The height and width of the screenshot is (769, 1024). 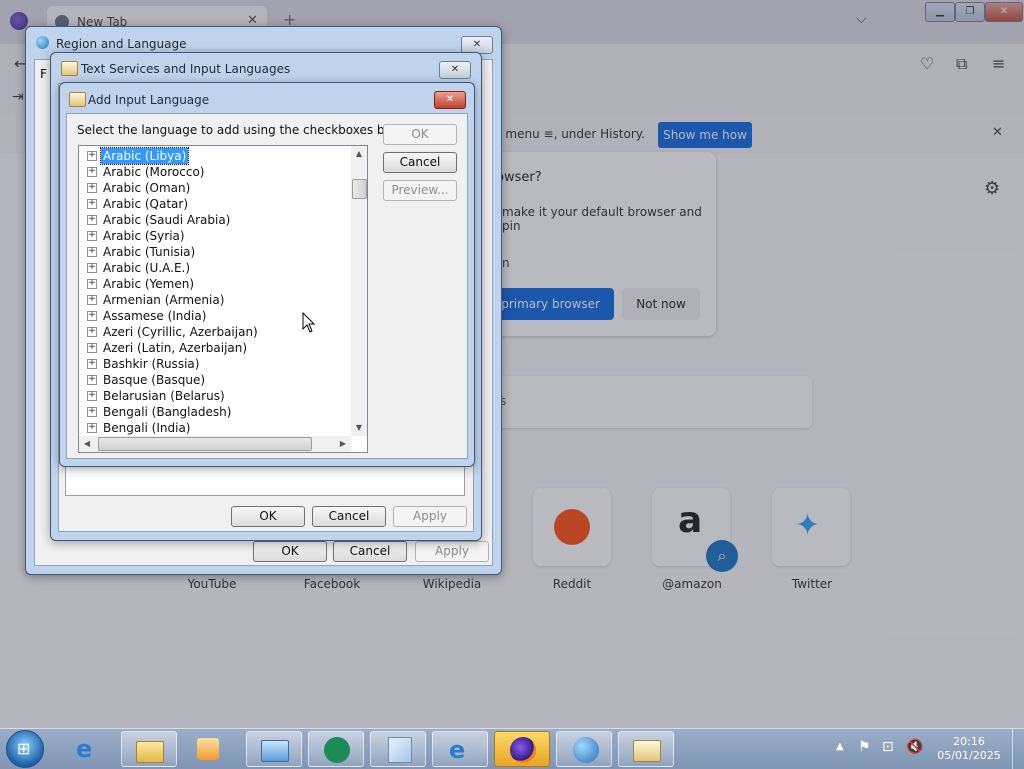 What do you see at coordinates (430, 516) in the screenshot?
I see `text-services-apply-button: Apply` at bounding box center [430, 516].